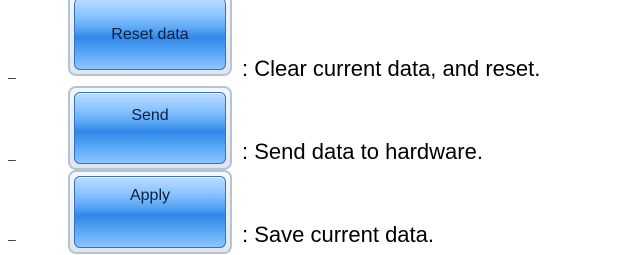 This screenshot has width=624, height=255. Describe the element at coordinates (150, 212) in the screenshot. I see `apply-button: Apply` at that location.